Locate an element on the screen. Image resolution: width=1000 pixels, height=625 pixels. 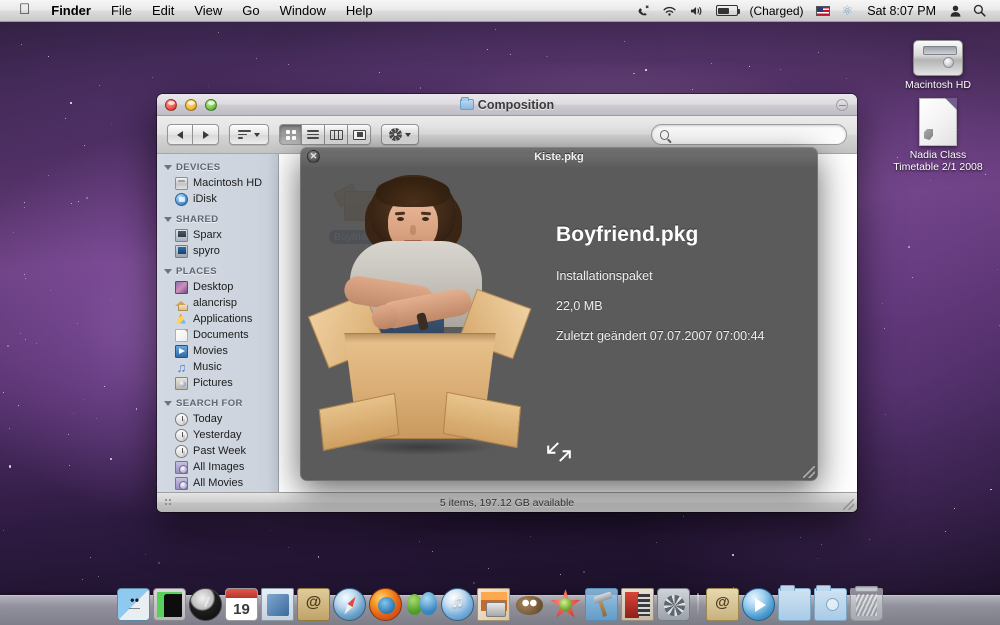
sidebar-item-today: Today is located at coordinates (217, 419).